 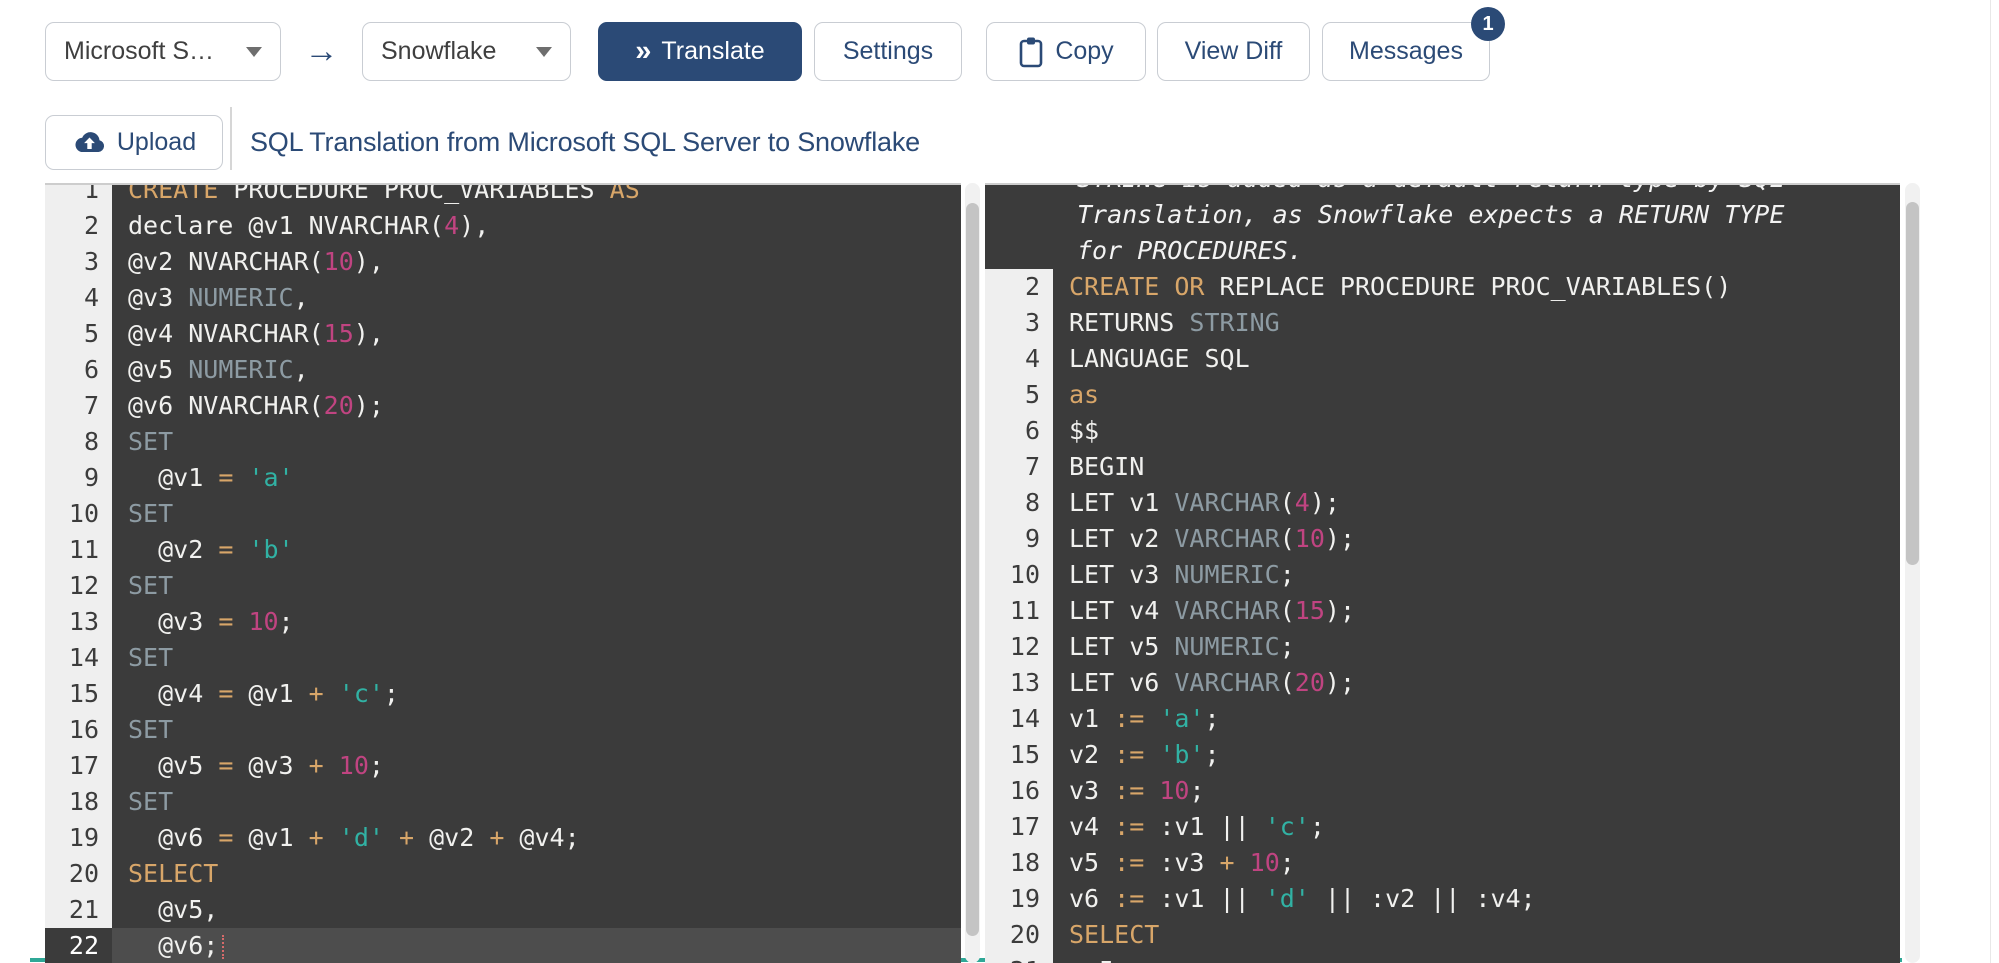 What do you see at coordinates (1107, 466) in the screenshot?
I see `code-text: BEGIN` at bounding box center [1107, 466].